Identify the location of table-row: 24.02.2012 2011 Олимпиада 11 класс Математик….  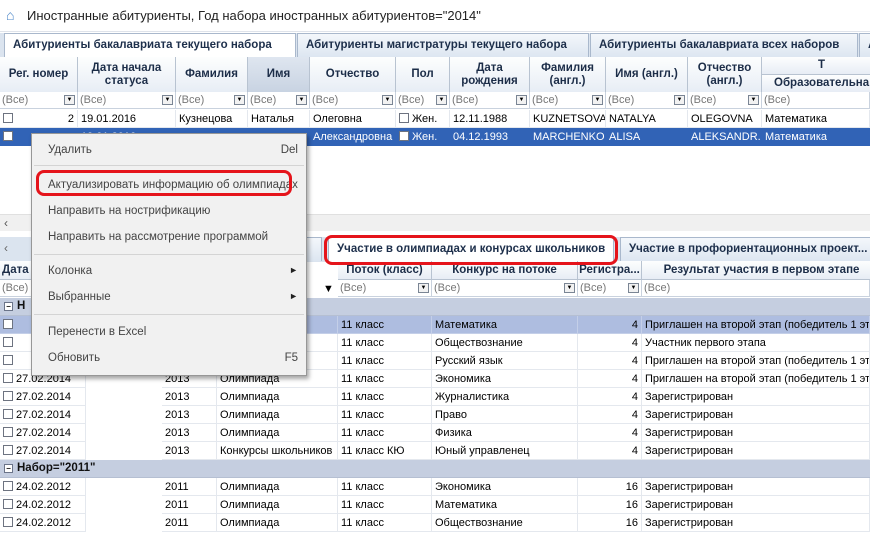
(435, 505).